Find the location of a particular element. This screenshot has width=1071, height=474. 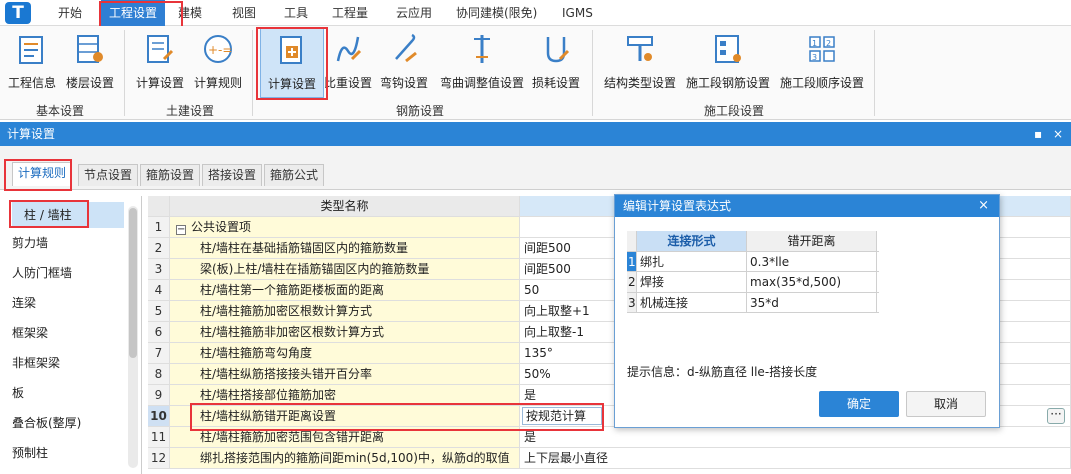

structure-type-settings-button: 结构类型设置 is located at coordinates (640, 63).